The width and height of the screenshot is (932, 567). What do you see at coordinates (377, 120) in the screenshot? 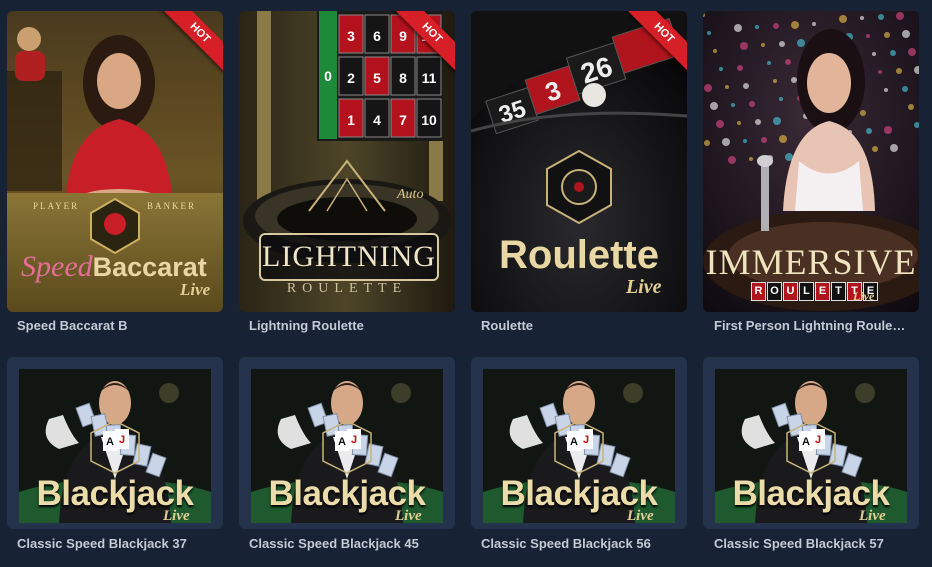
I see `board-number: 4` at bounding box center [377, 120].